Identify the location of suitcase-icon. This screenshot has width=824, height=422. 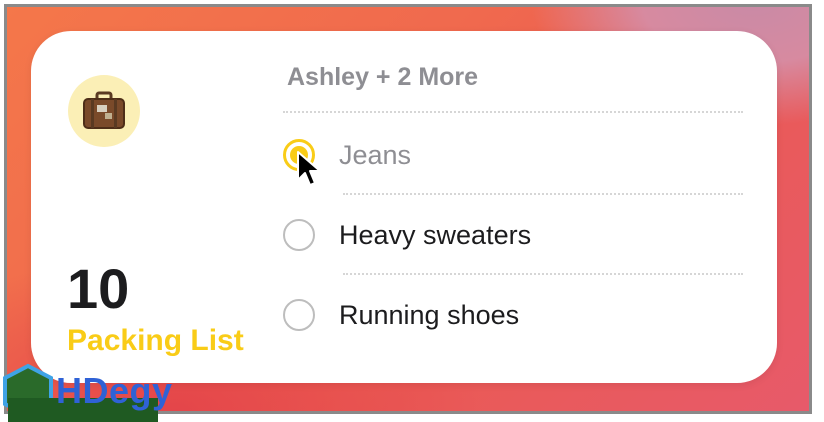
(104, 110).